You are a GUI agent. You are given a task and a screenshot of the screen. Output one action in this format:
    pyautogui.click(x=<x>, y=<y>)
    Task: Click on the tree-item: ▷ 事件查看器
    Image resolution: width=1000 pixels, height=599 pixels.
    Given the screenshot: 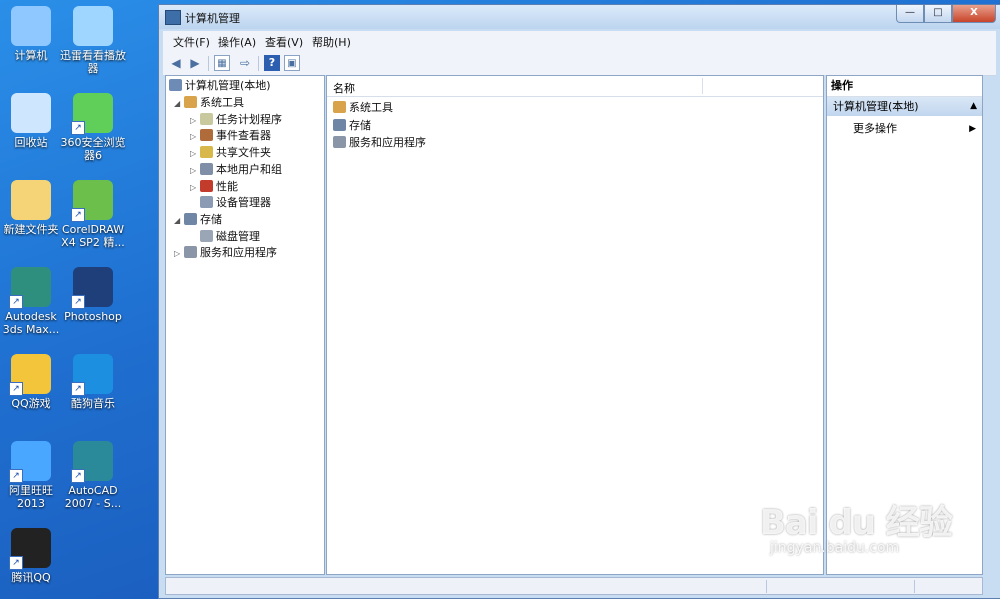 What is the action you would take?
    pyautogui.click(x=230, y=136)
    